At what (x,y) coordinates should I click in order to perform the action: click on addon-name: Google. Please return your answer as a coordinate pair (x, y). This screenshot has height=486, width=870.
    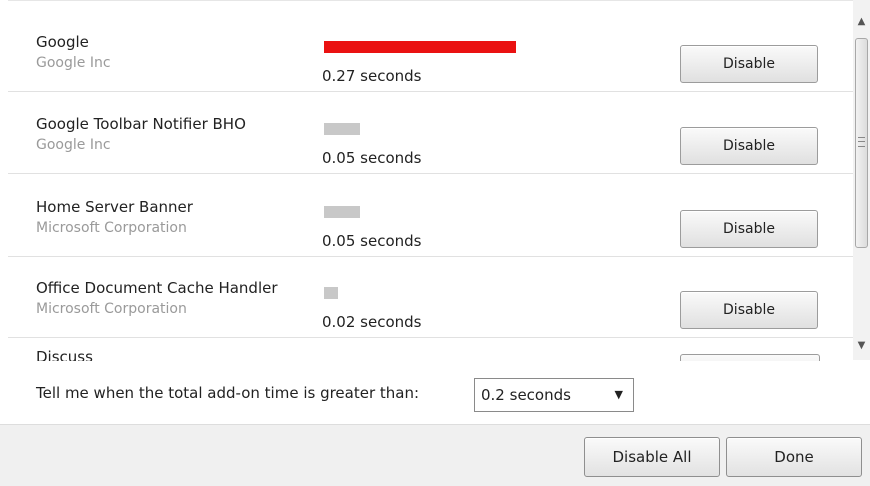
    Looking at the image, I should click on (62, 42).